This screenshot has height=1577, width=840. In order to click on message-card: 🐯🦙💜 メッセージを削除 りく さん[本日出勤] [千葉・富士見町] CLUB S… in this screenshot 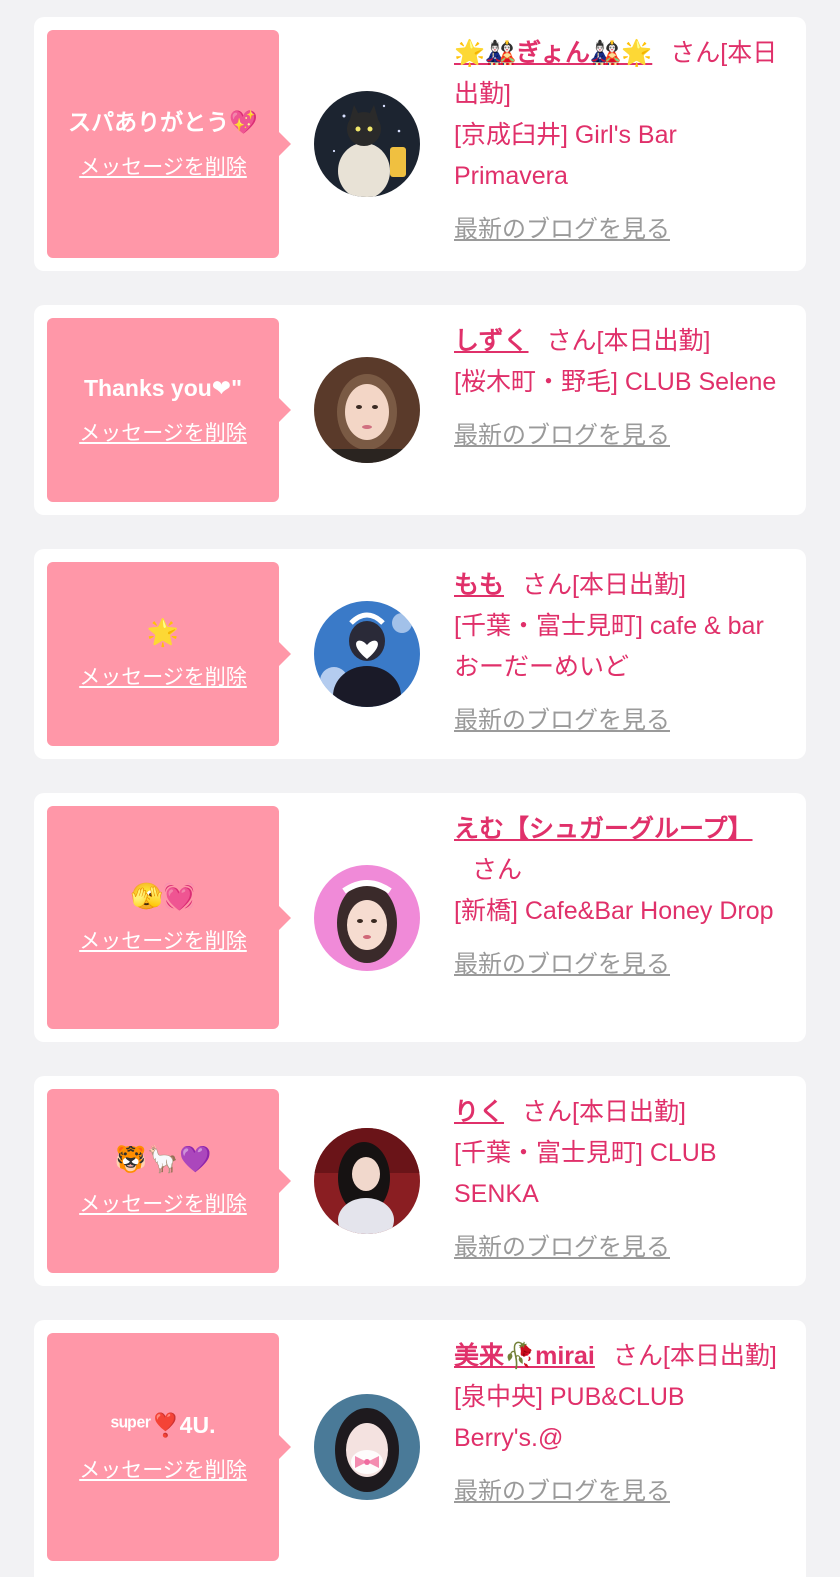, I will do `click(420, 1181)`.